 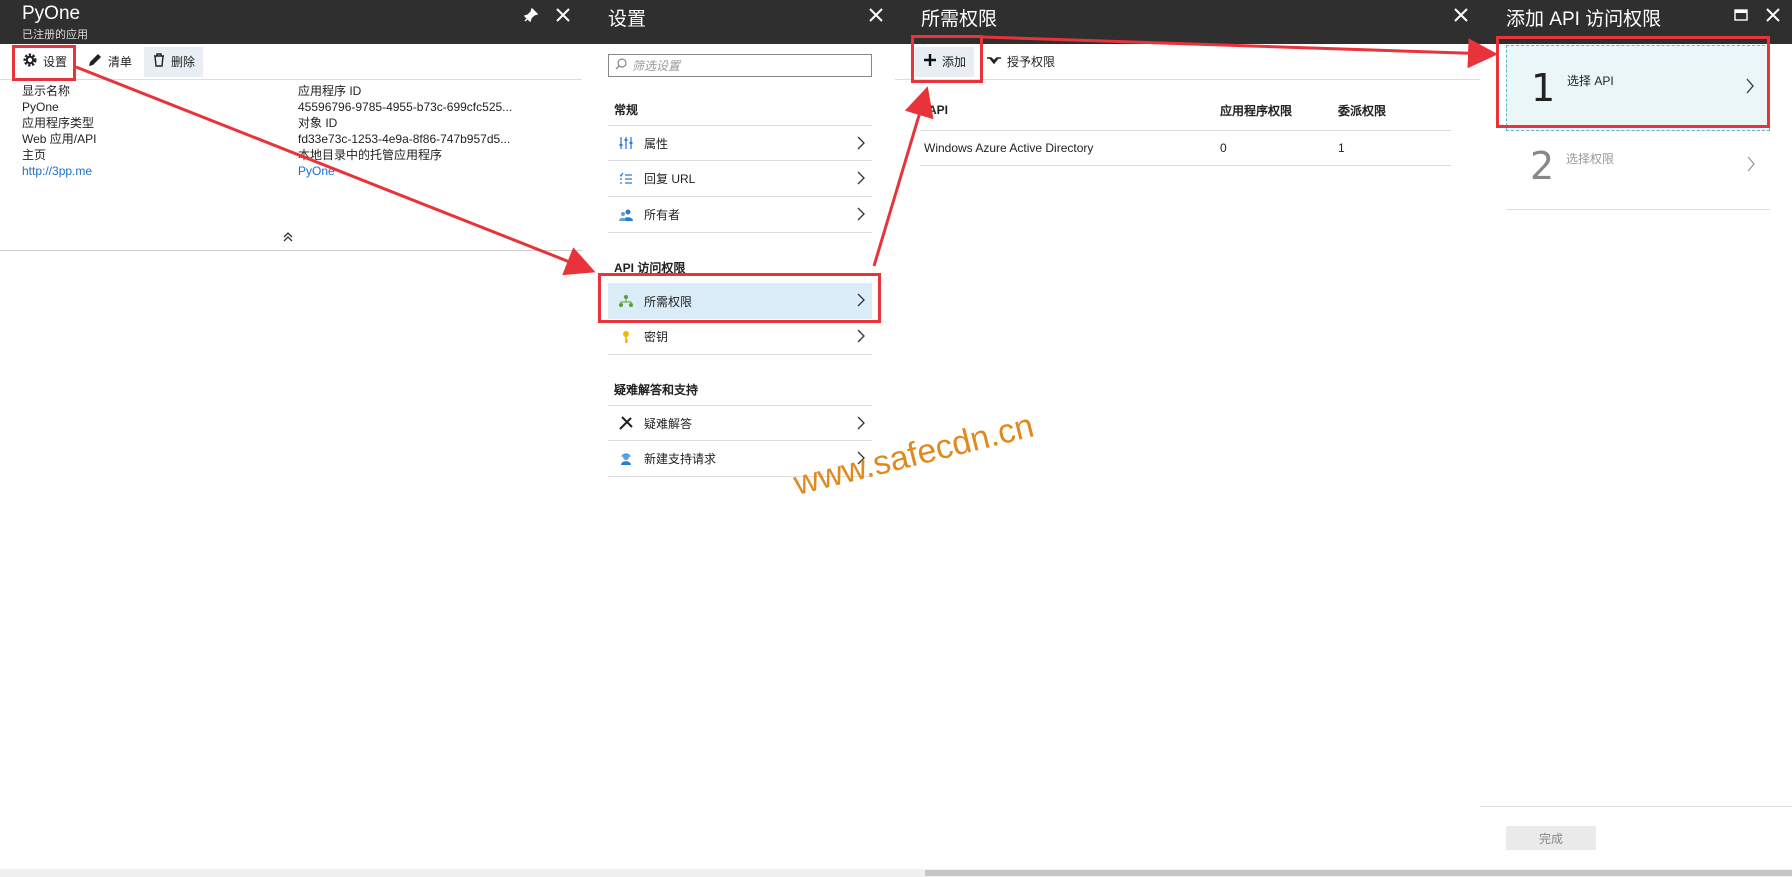 I want to click on plus-icon, so click(x=930, y=61).